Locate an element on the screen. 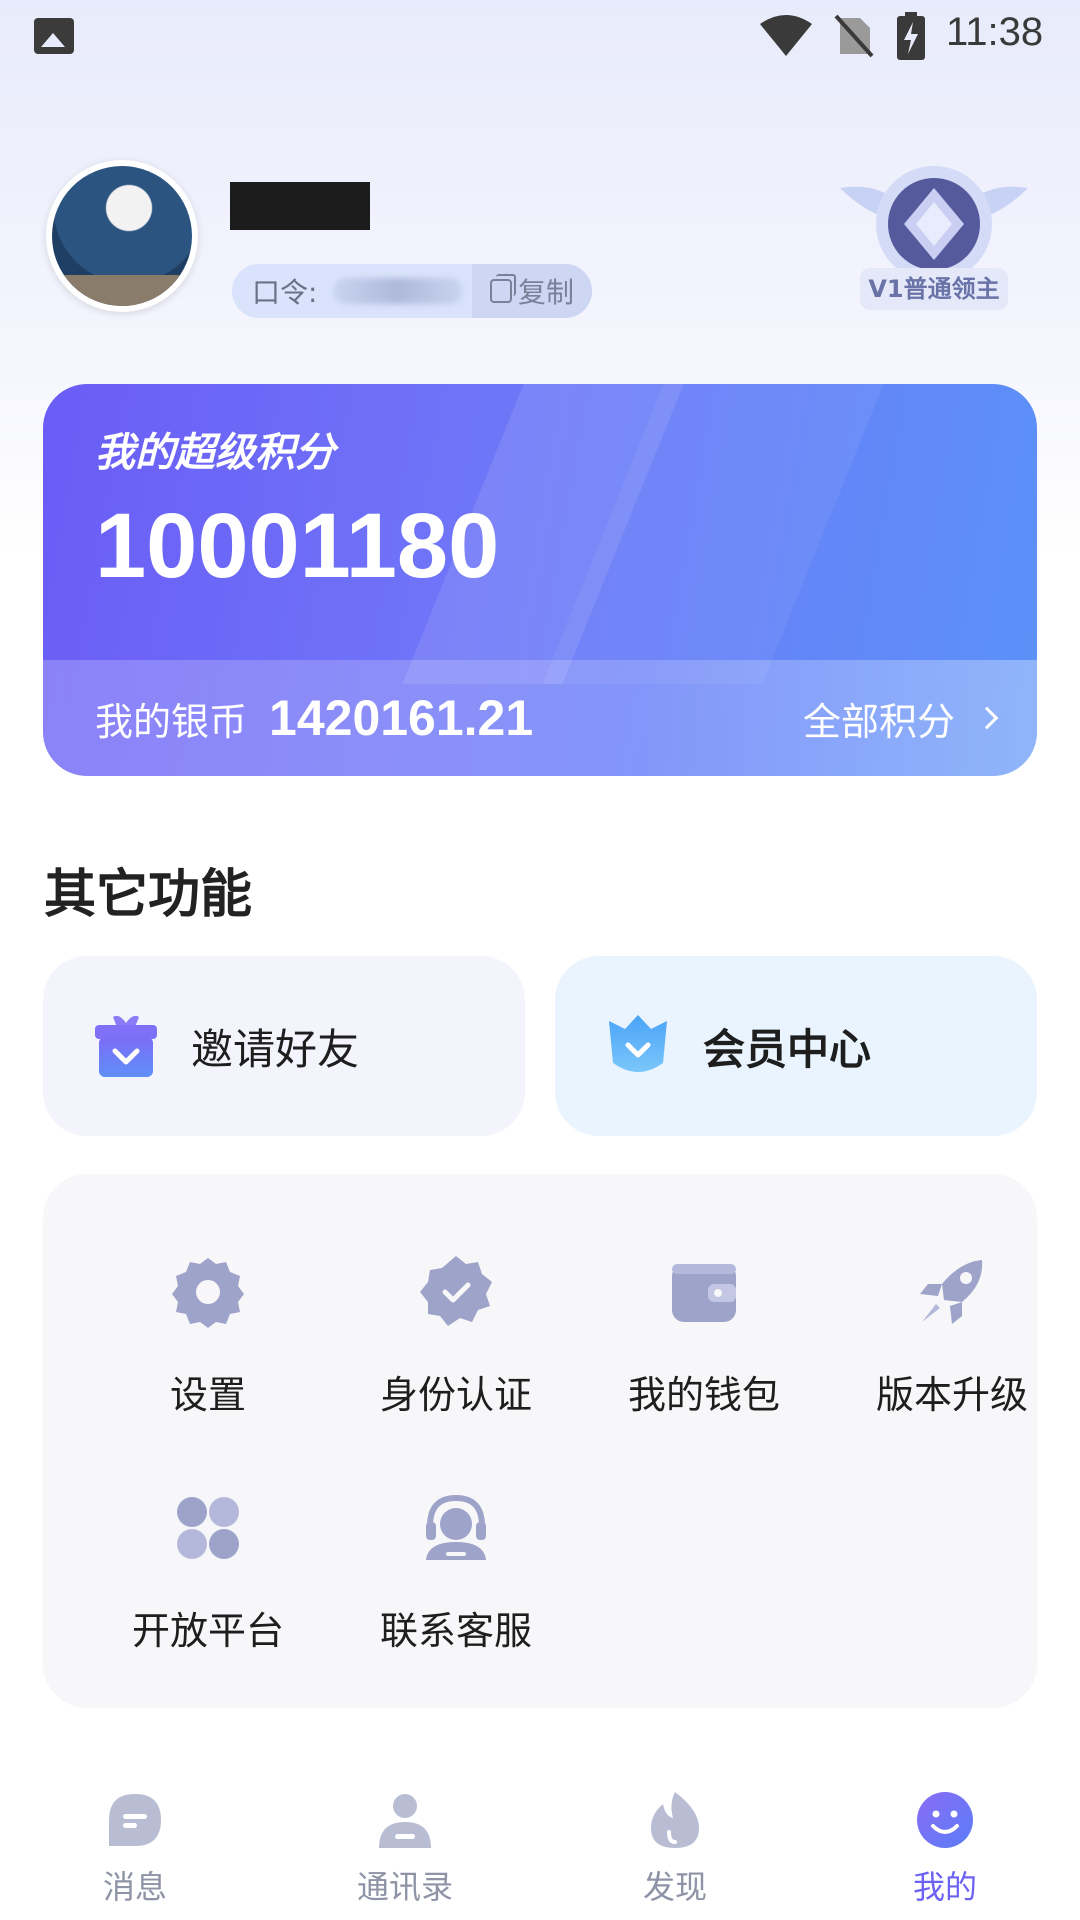 Image resolution: width=1080 pixels, height=1920 pixels. gallery-notification-icon is located at coordinates (54, 36).